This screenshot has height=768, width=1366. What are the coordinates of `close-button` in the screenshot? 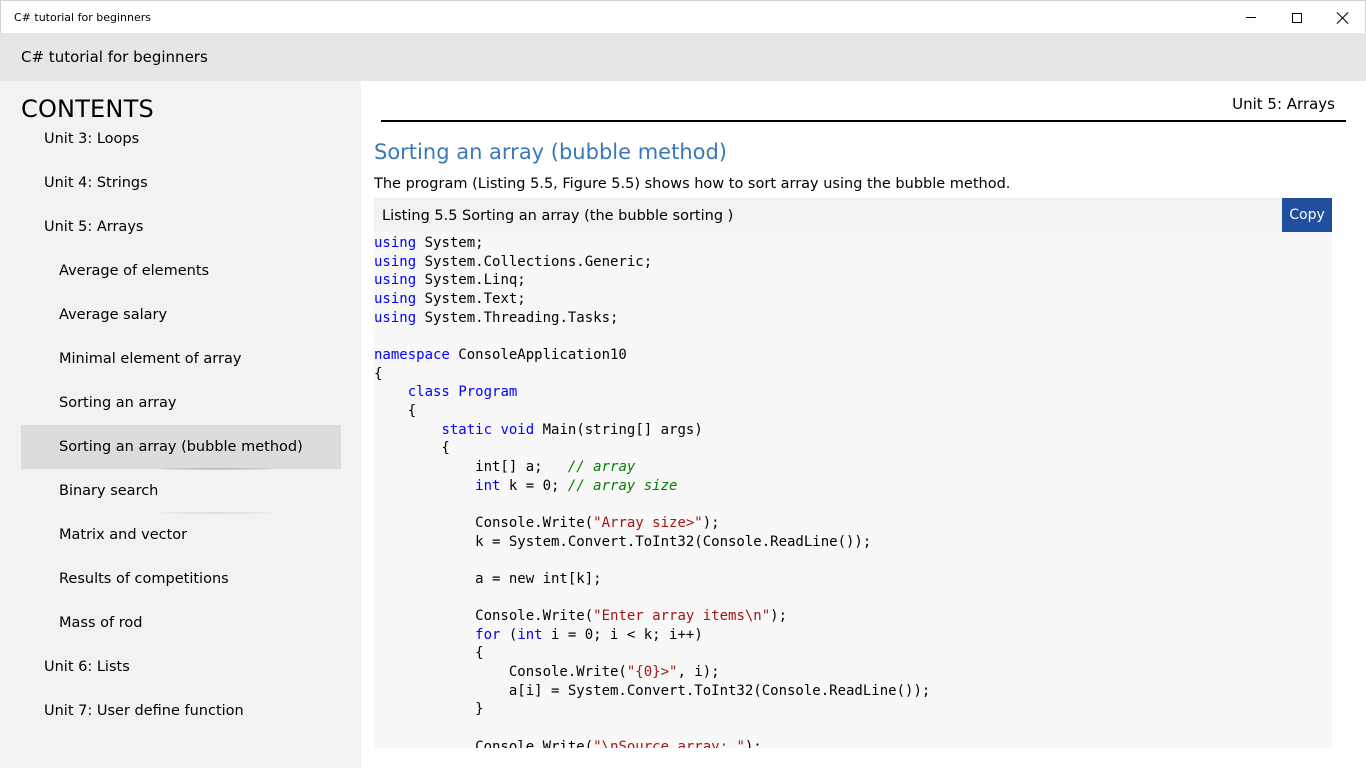 It's located at (1343, 17).